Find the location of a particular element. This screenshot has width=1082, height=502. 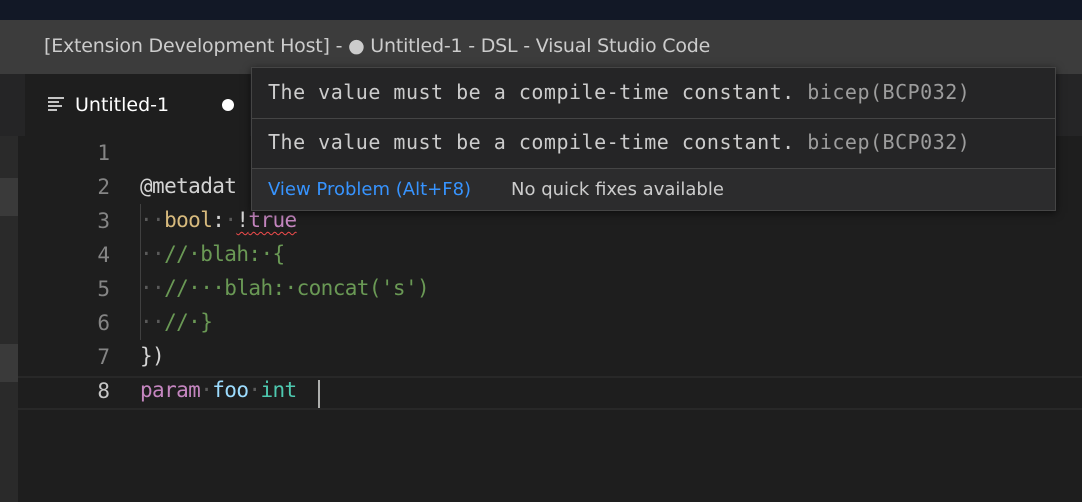

comment-token: //···blah:·concat('s') is located at coordinates (297, 288).